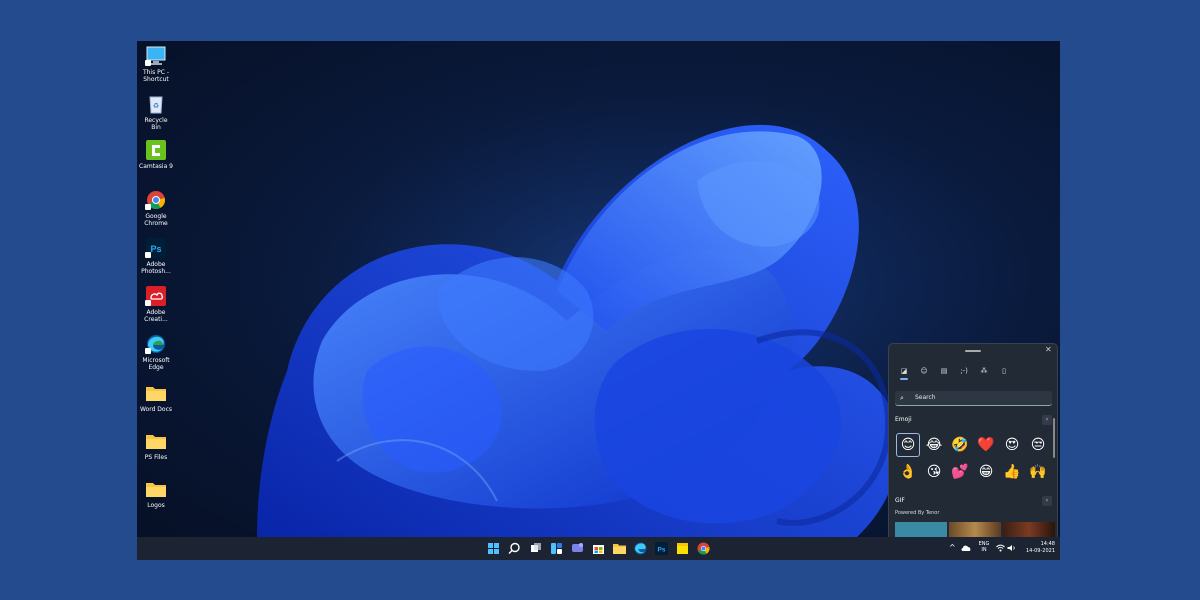  Describe the element at coordinates (1047, 544) in the screenshot. I see `clock-time: 14:48` at that location.